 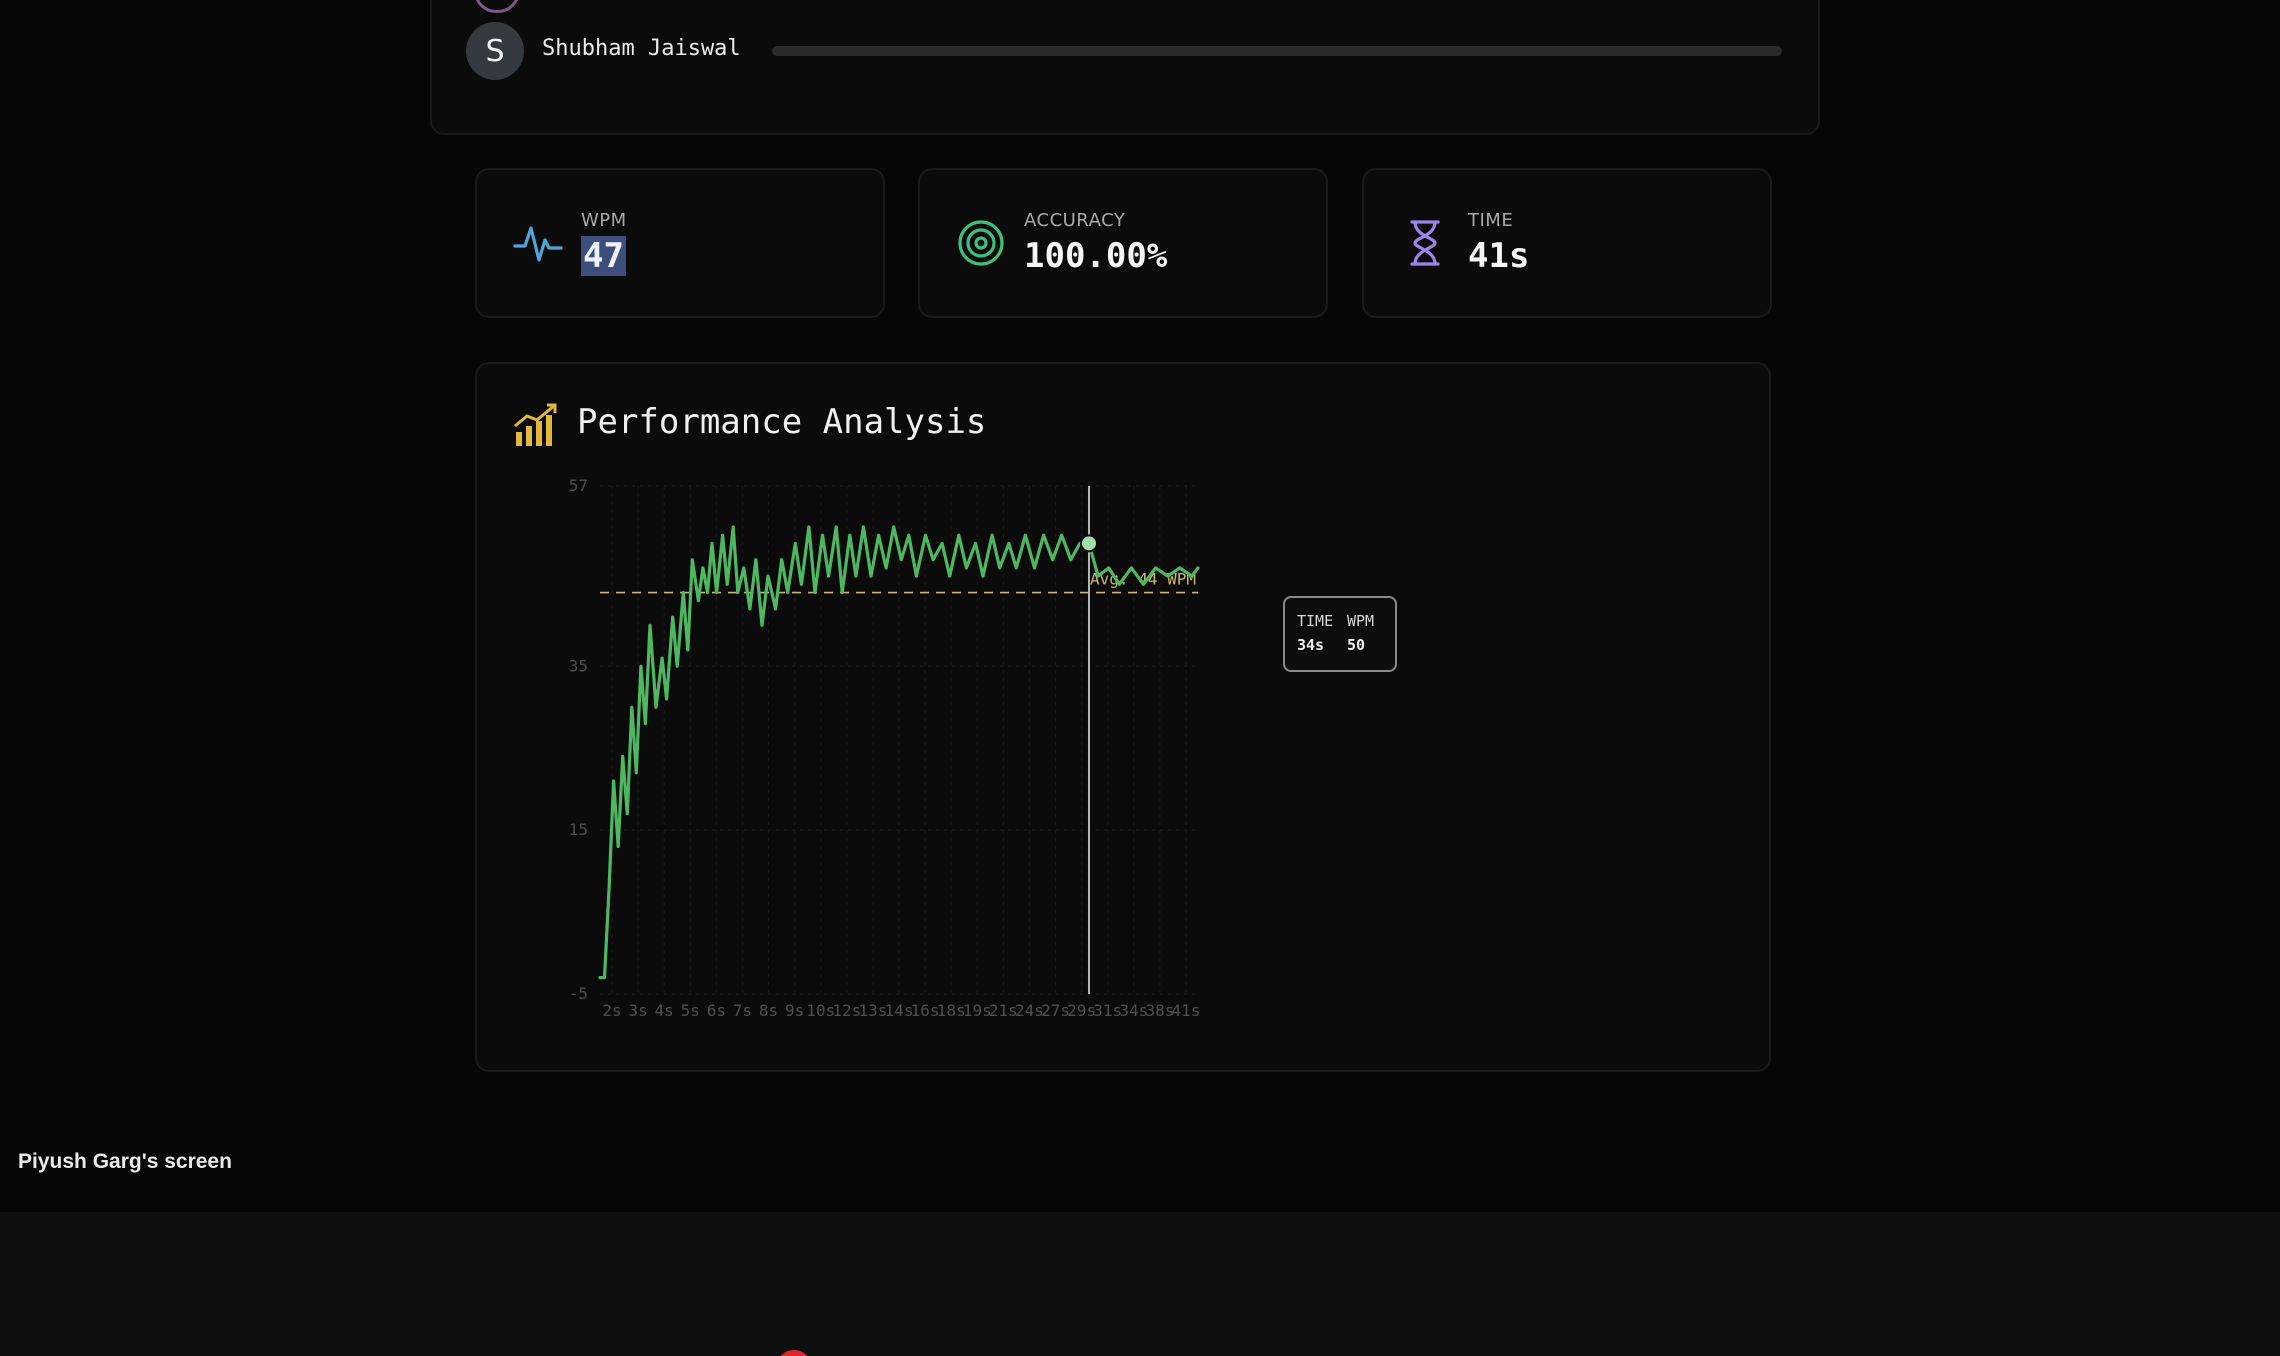 What do you see at coordinates (578, 829) in the screenshot?
I see `y-tick-label: 15` at bounding box center [578, 829].